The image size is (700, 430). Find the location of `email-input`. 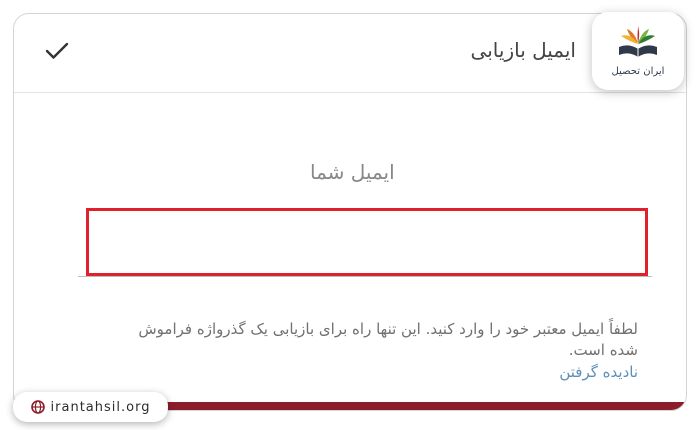

email-input is located at coordinates (367, 242).